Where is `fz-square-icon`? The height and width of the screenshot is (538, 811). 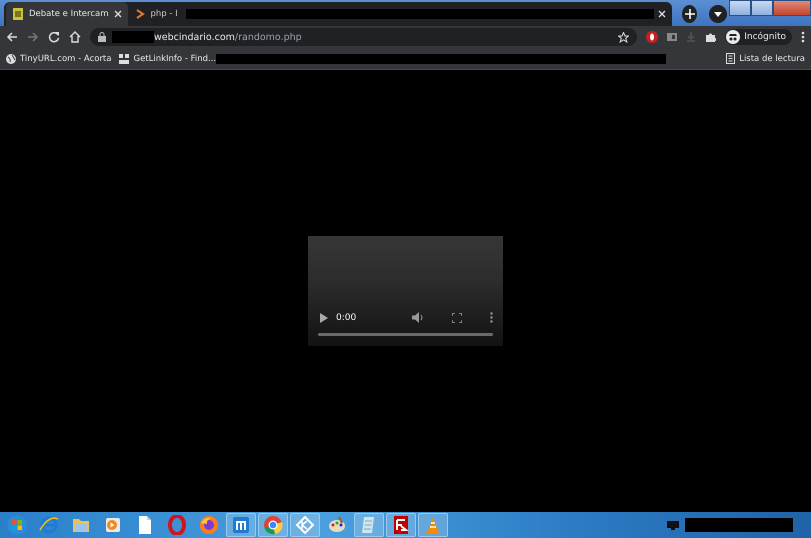
fz-square-icon is located at coordinates (401, 525).